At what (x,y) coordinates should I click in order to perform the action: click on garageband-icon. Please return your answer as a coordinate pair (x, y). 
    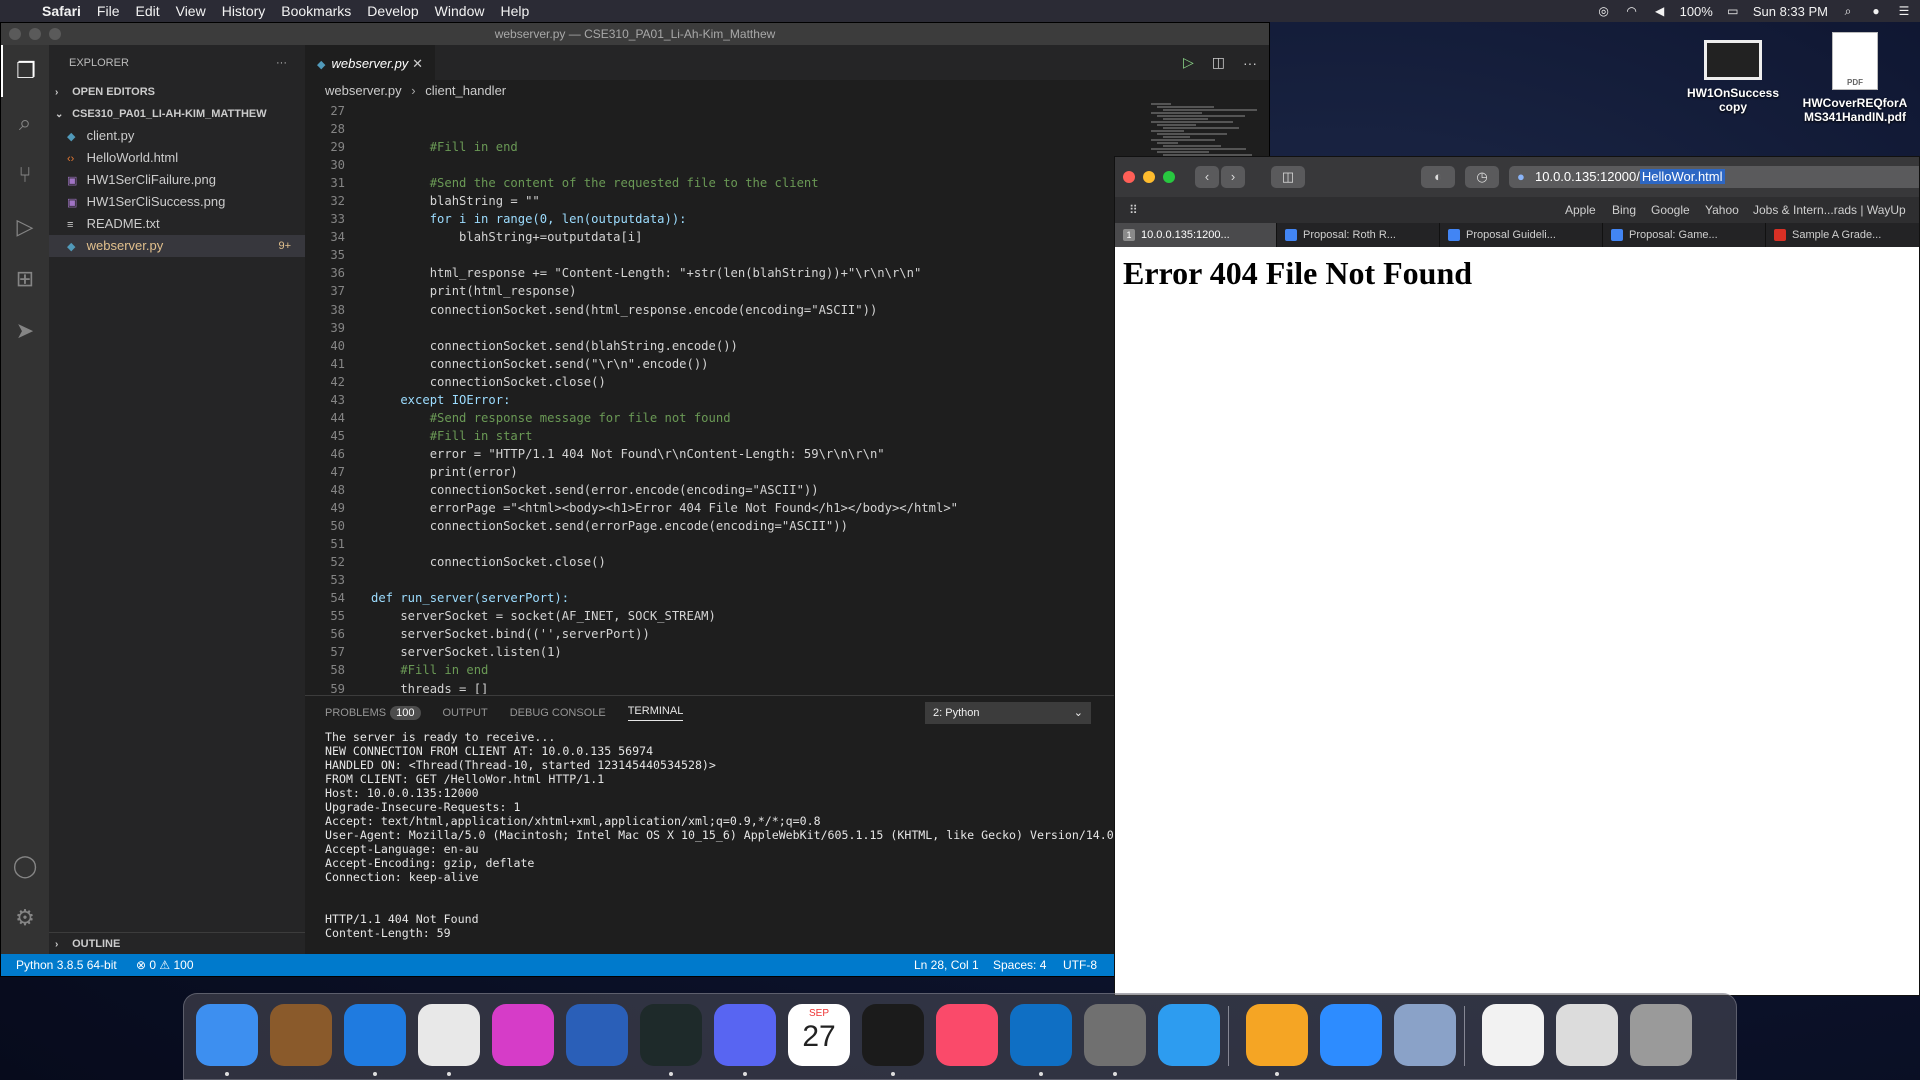
    Looking at the image, I should click on (301, 1035).